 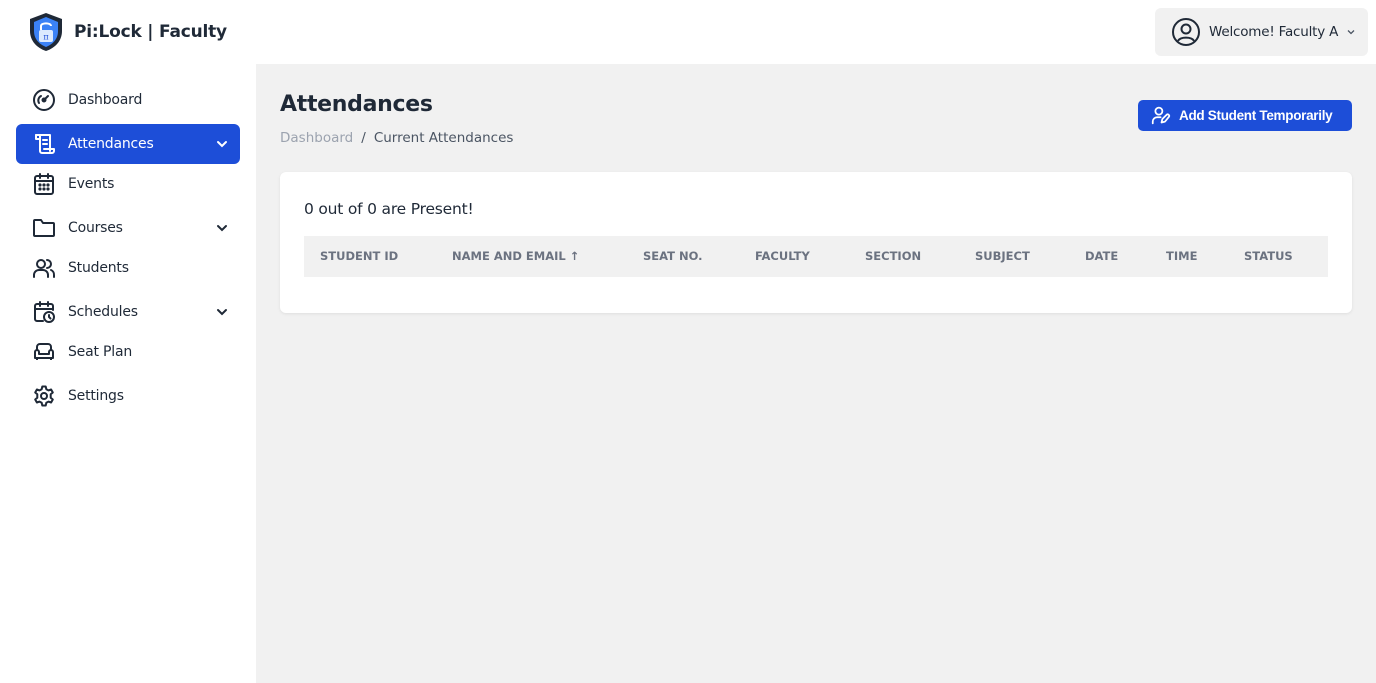 I want to click on gear-icon, so click(x=44, y=396).